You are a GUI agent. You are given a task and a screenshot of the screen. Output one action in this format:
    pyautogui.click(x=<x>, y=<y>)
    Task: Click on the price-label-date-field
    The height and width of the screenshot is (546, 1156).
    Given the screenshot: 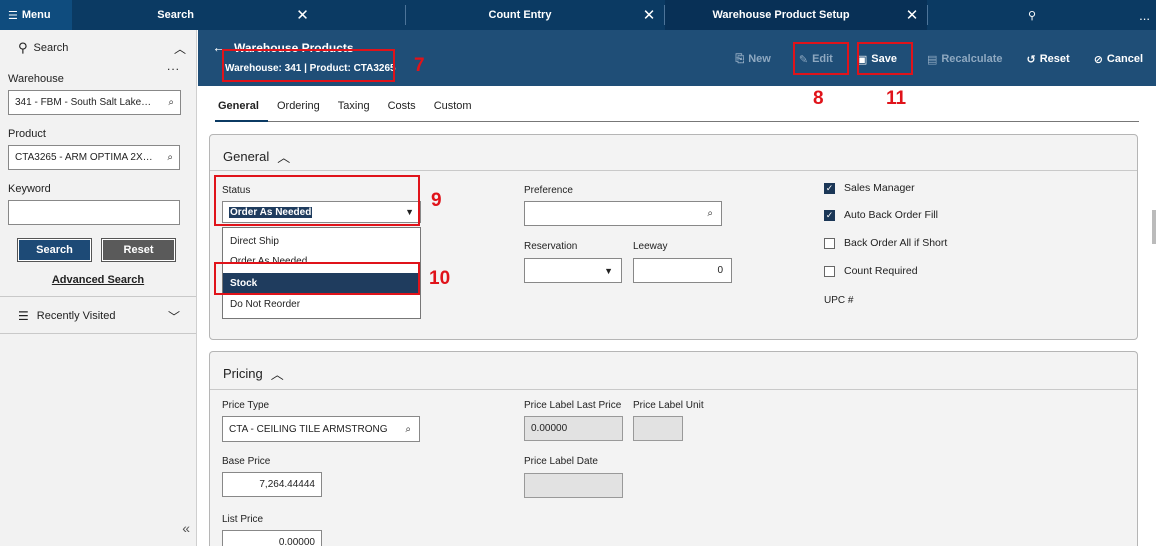 What is the action you would take?
    pyautogui.click(x=573, y=485)
    